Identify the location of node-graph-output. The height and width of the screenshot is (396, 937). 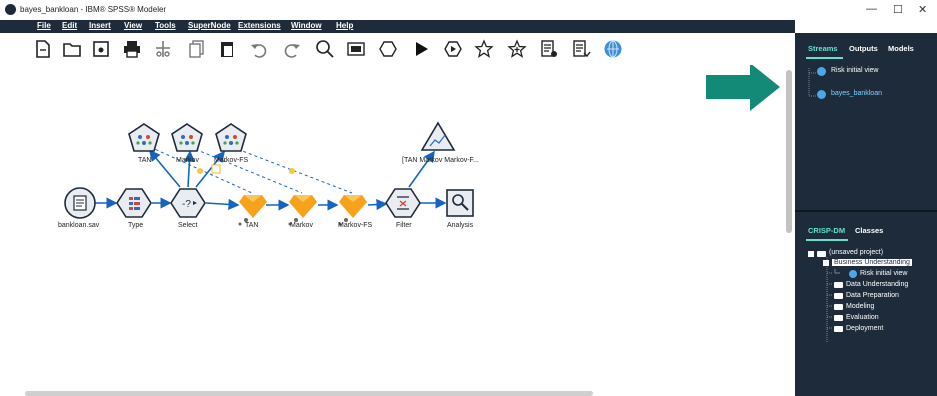
(438, 136).